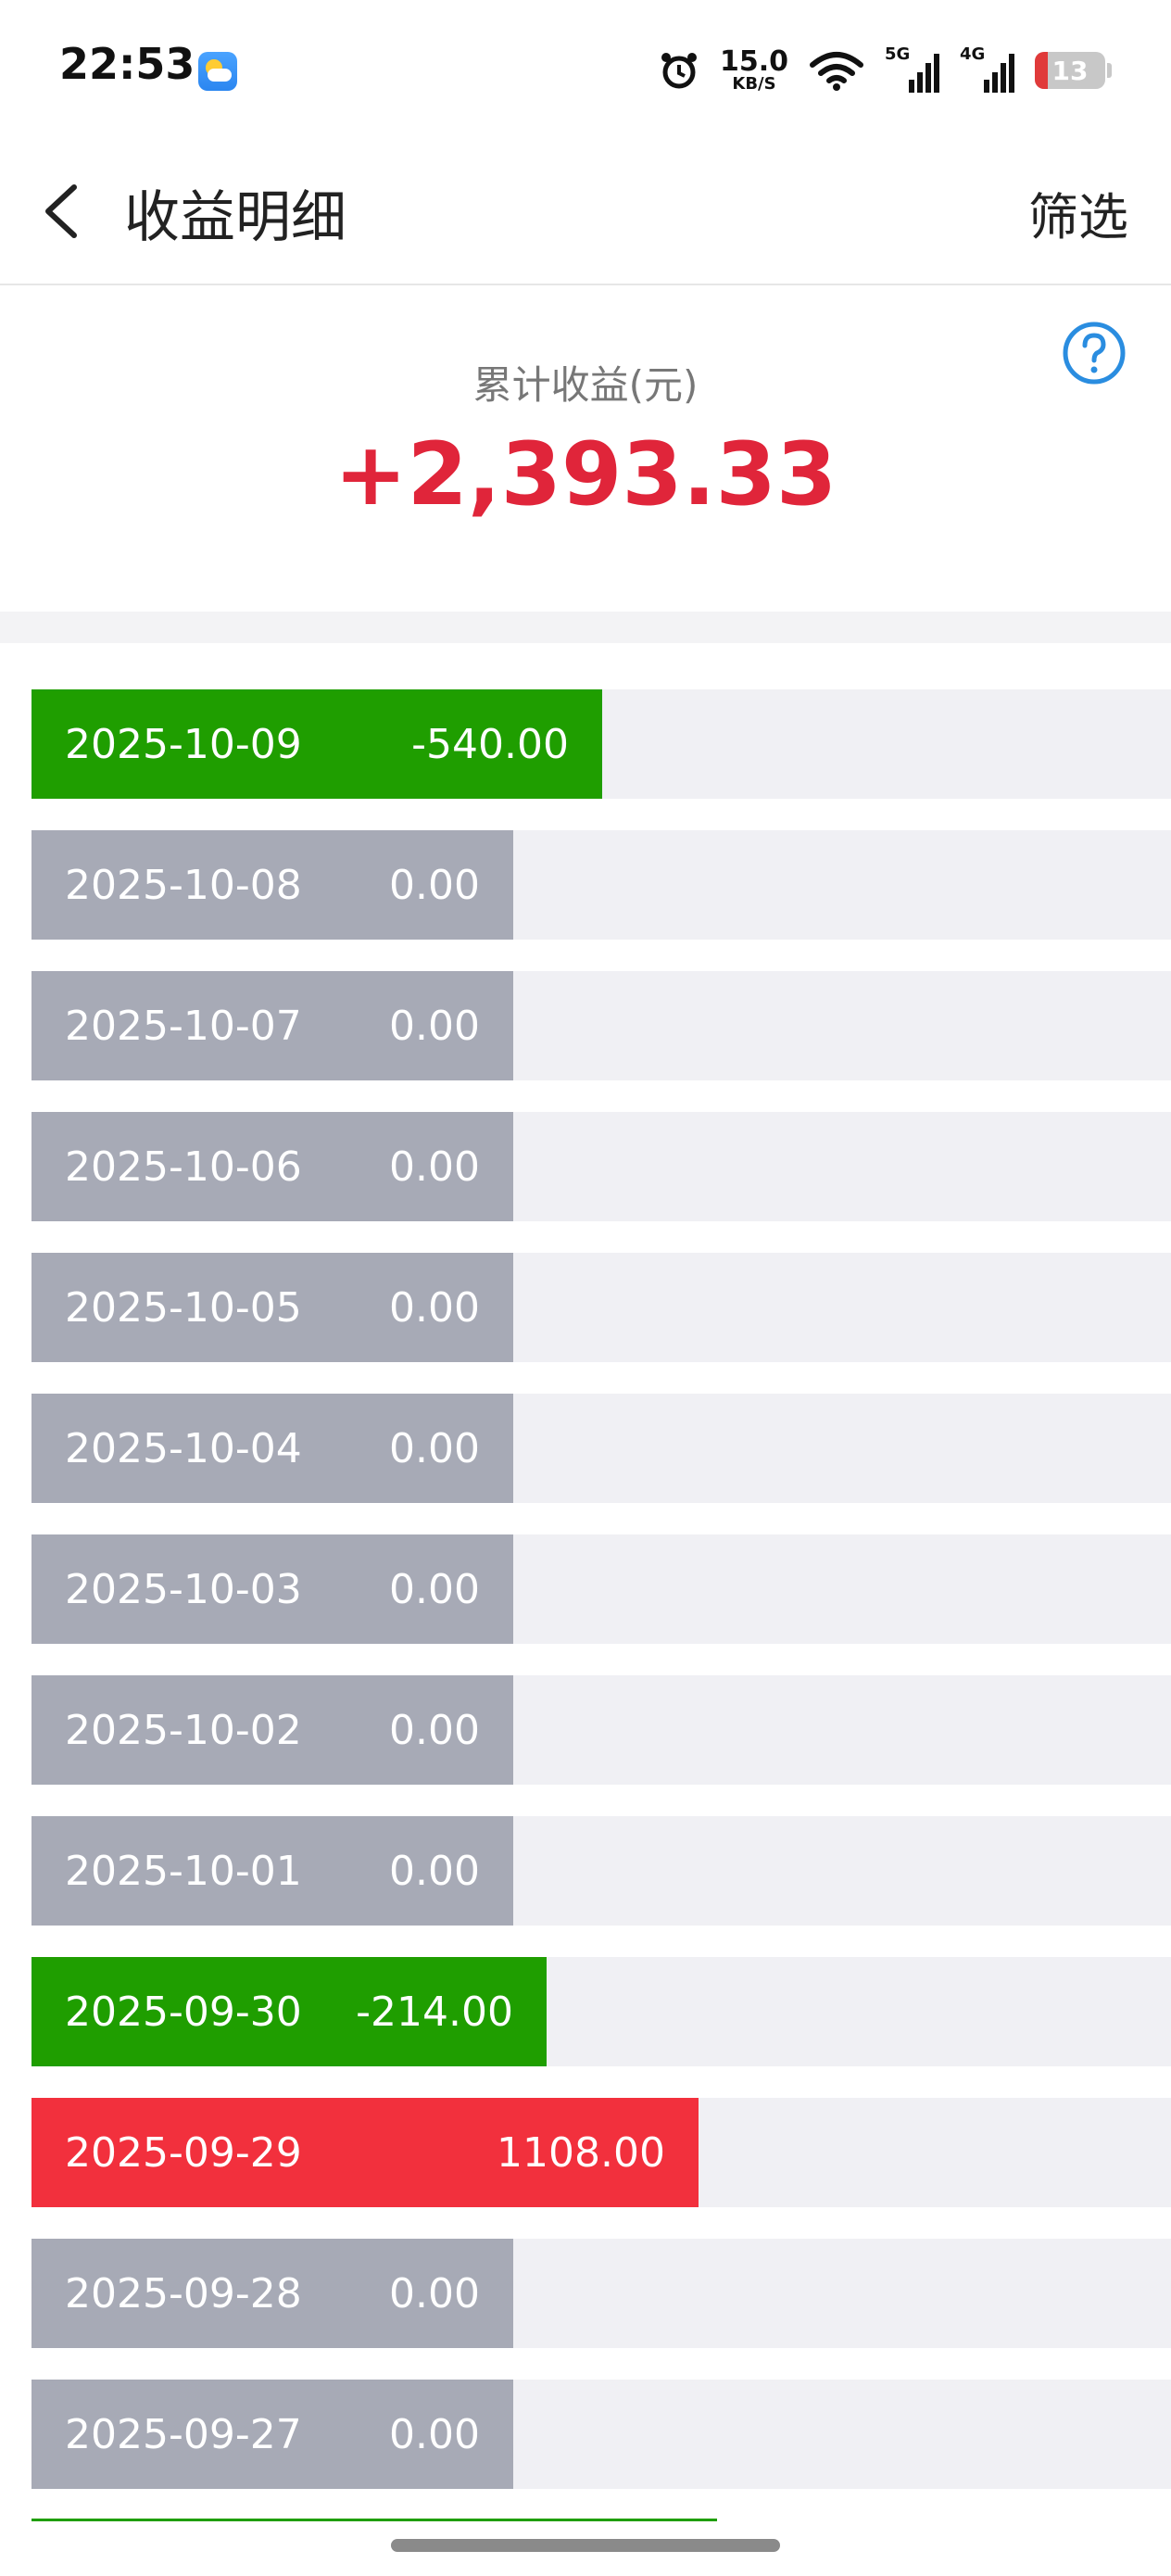 The width and height of the screenshot is (1171, 2576). Describe the element at coordinates (601, 1589) in the screenshot. I see `earnings-row: 2025-10-03 0.00` at that location.